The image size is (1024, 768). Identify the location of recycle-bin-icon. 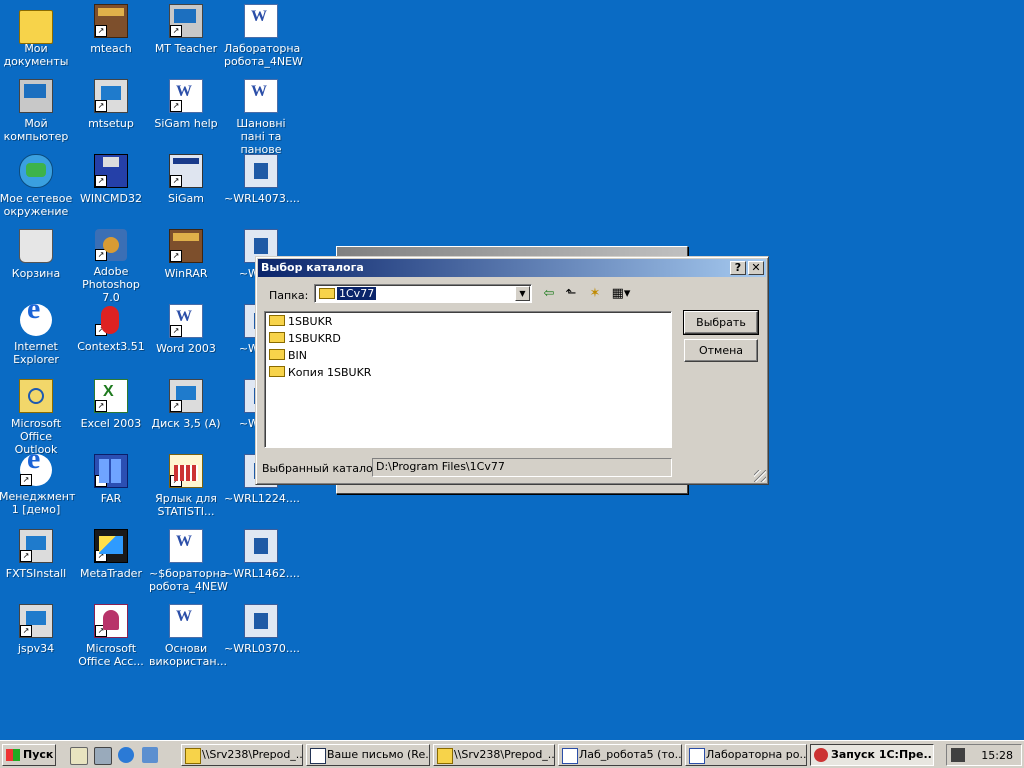
(36, 246).